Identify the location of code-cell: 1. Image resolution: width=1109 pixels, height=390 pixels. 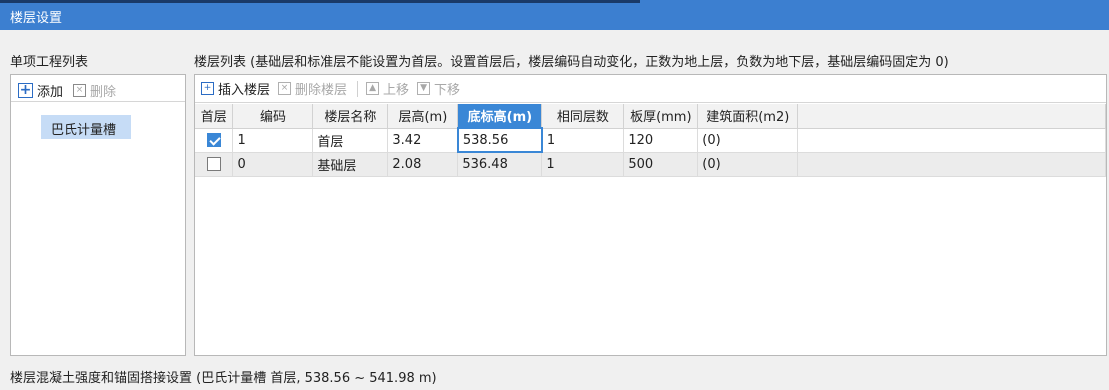
(273, 140).